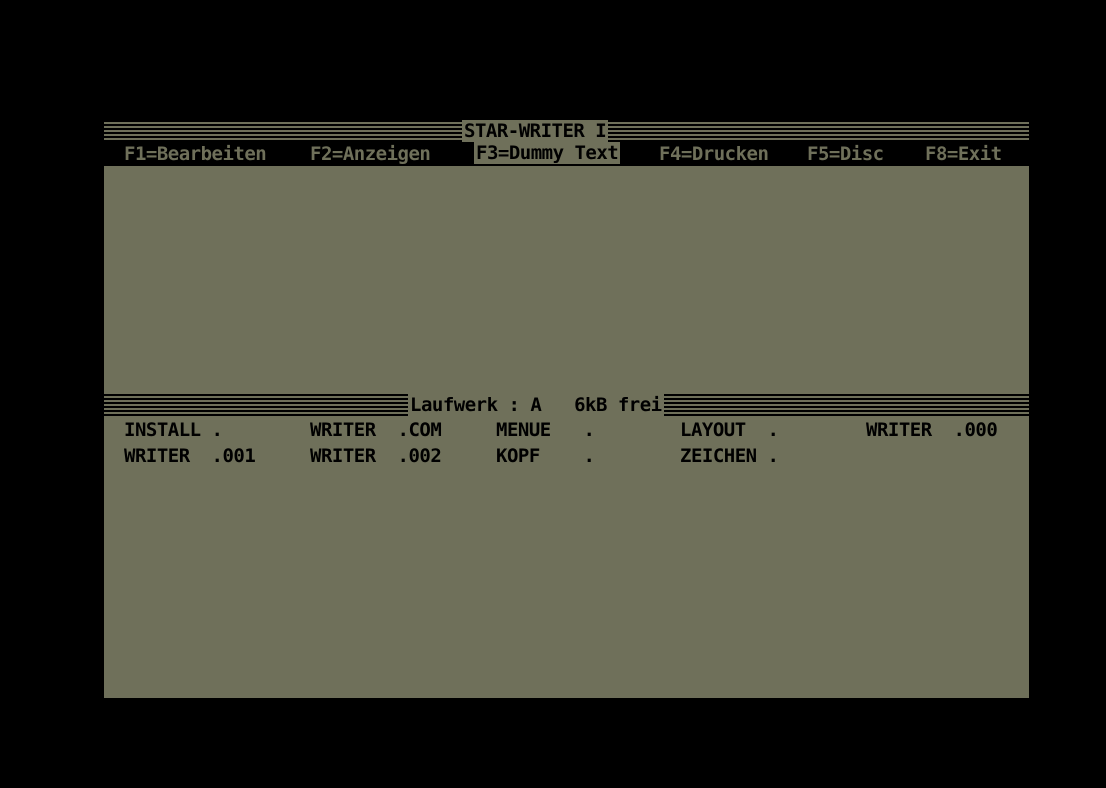  What do you see at coordinates (729, 430) in the screenshot?
I see `file-entry: LAYOUT .` at bounding box center [729, 430].